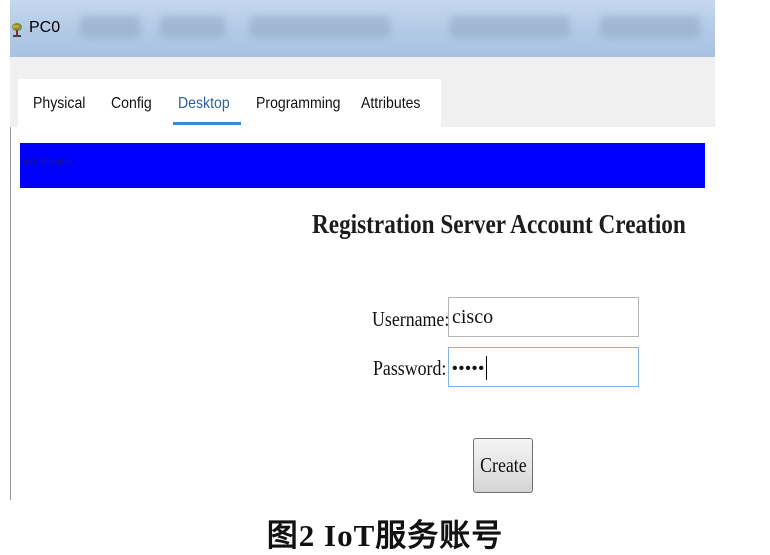 The width and height of the screenshot is (770, 555). I want to click on create-button: Create, so click(503, 465).